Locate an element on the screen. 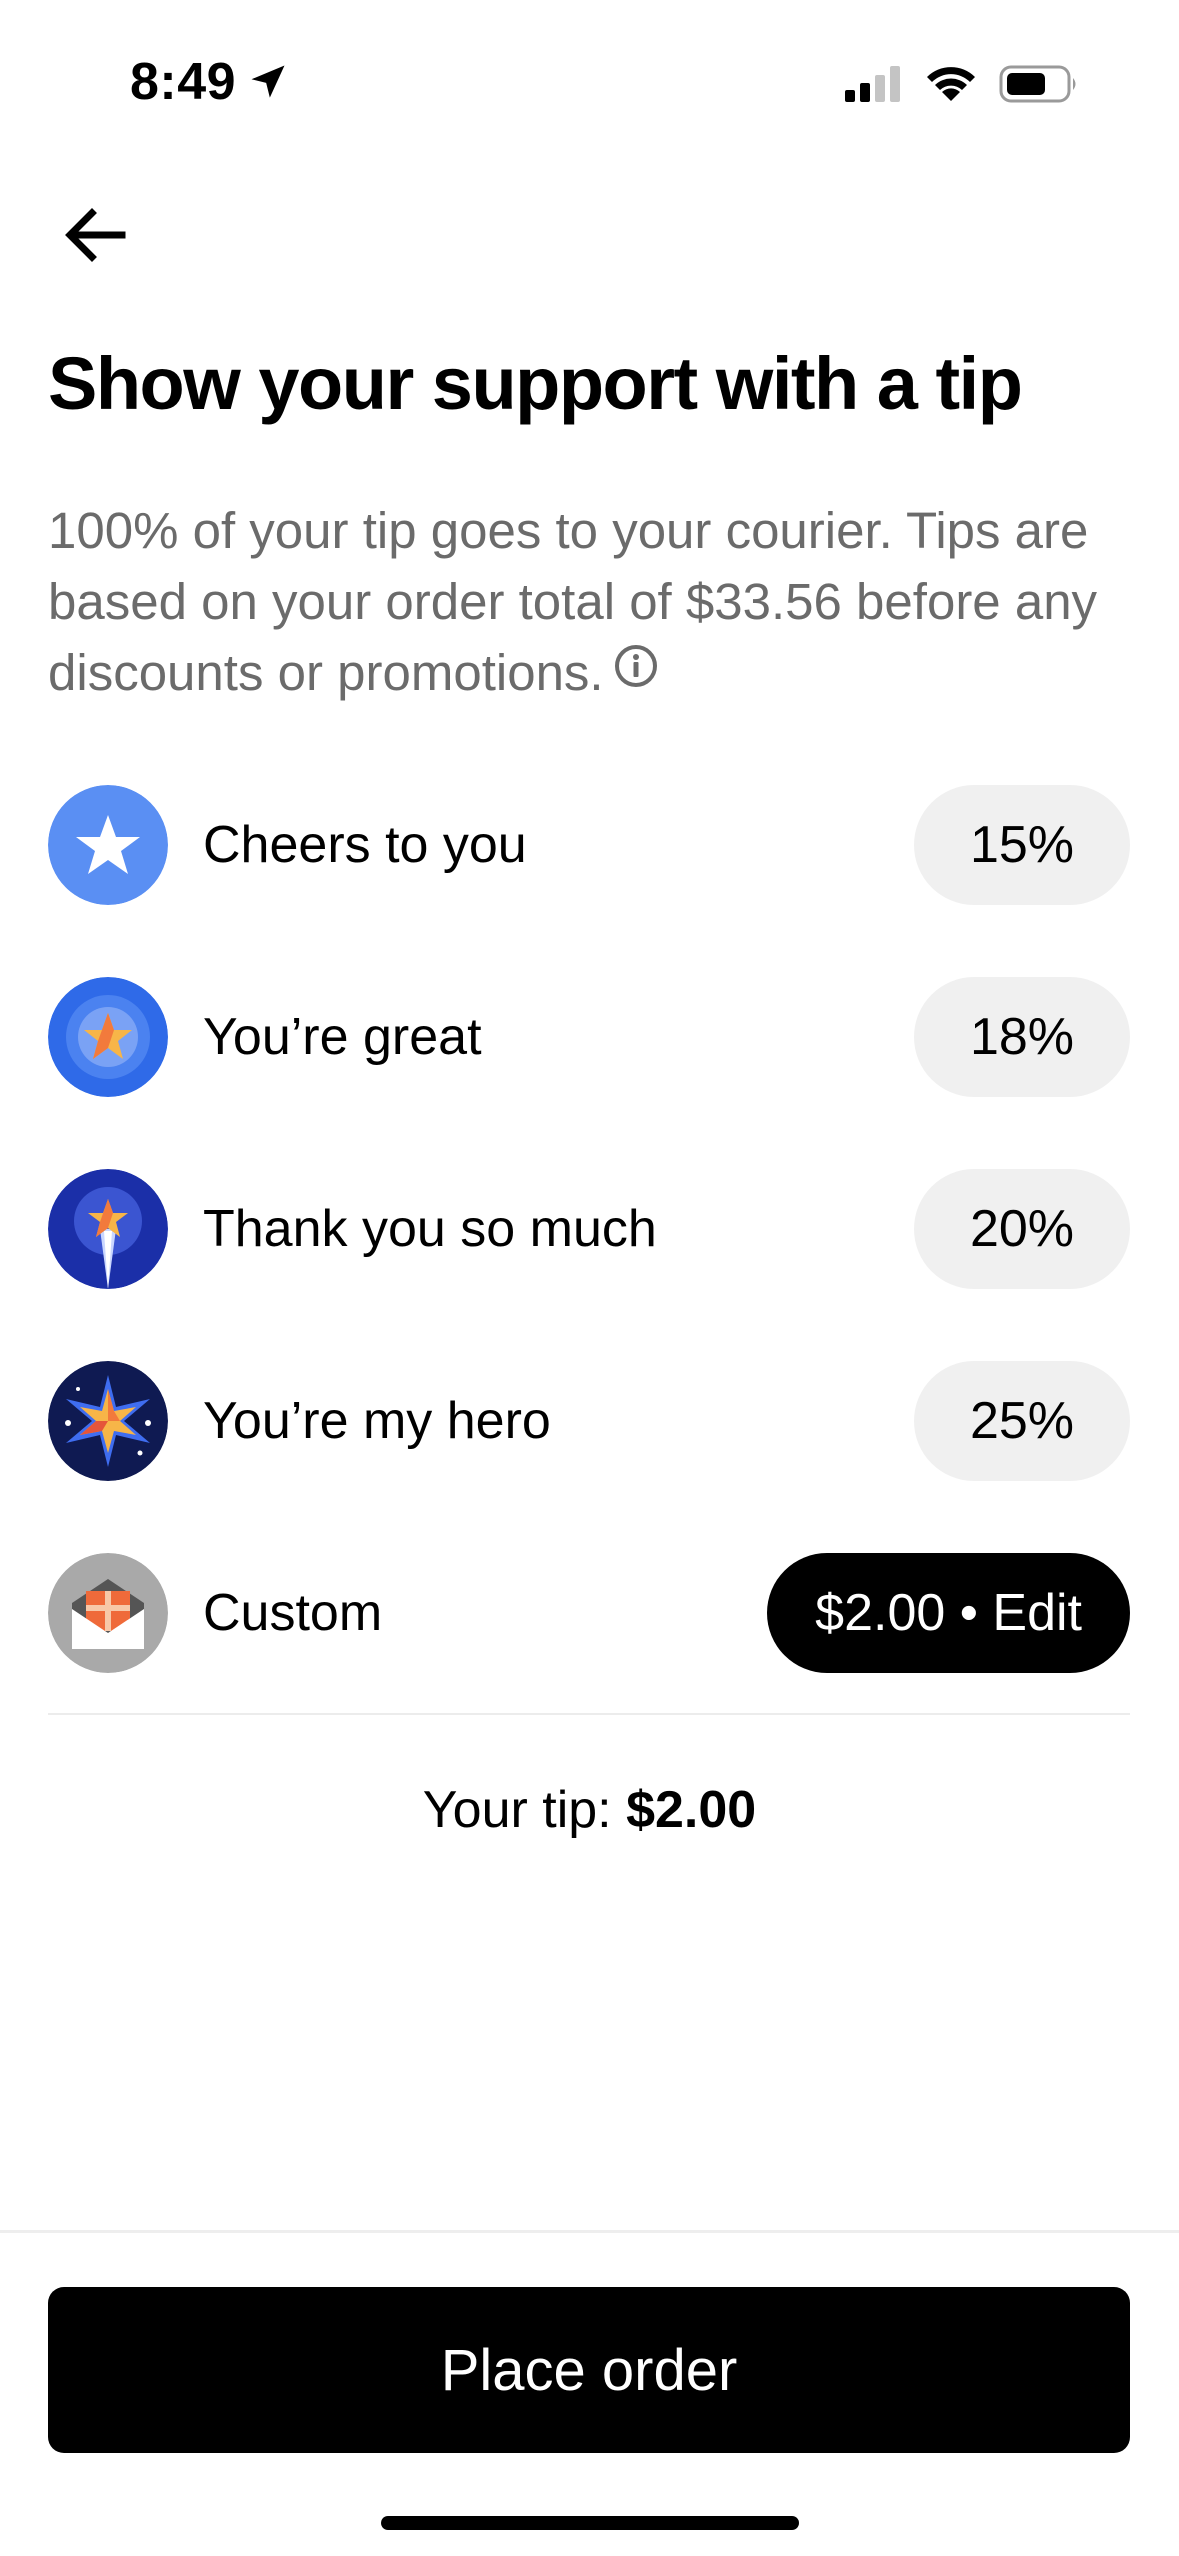 This screenshot has height=2556, width=1179. tip-option-15: Cheers to you 15% is located at coordinates (589, 845).